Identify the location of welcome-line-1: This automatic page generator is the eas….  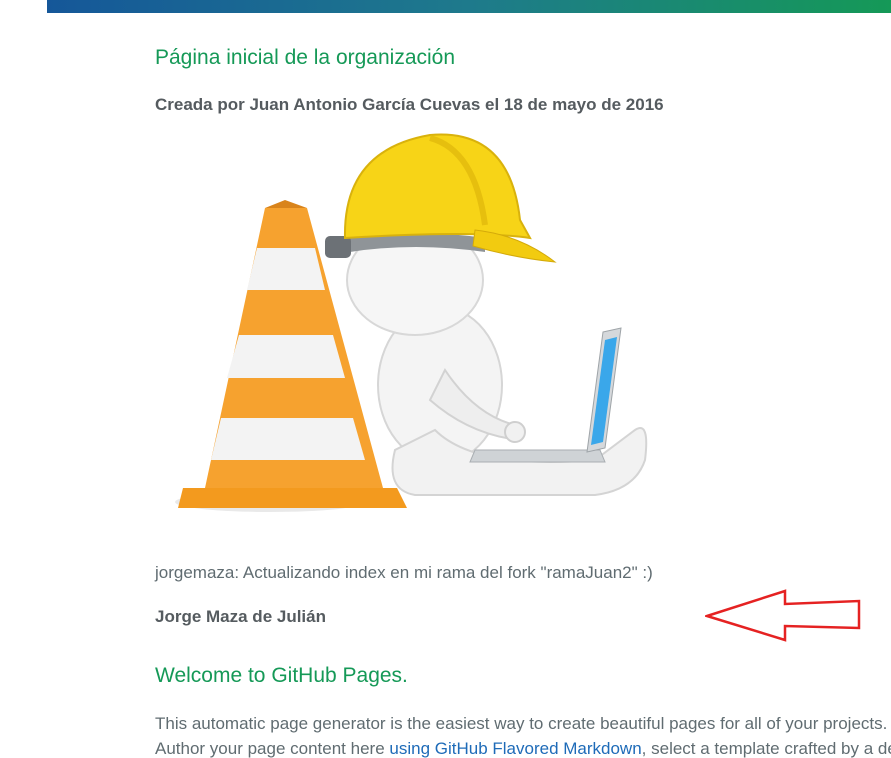
(521, 723).